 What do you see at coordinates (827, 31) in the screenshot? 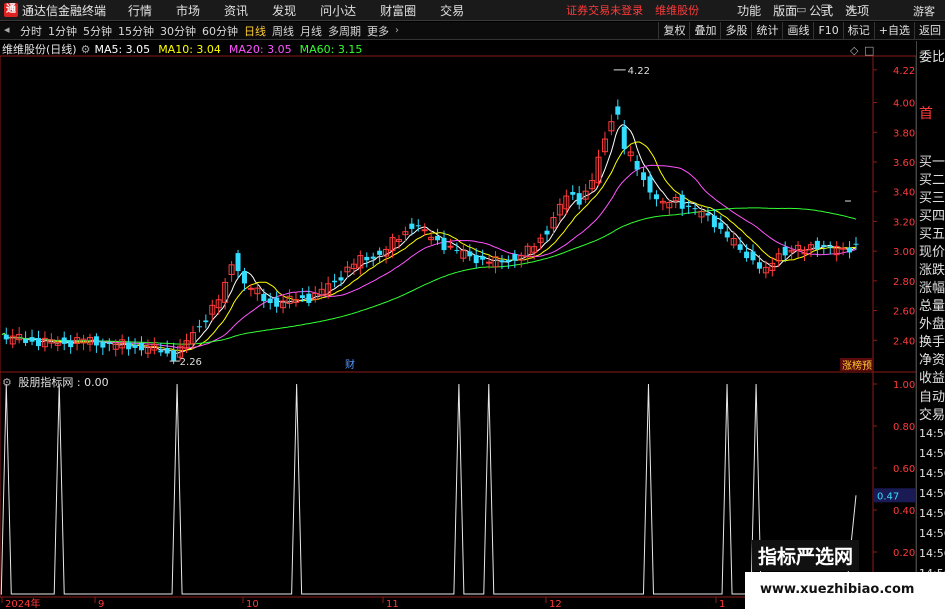
I see `tool-f10: F10` at bounding box center [827, 31].